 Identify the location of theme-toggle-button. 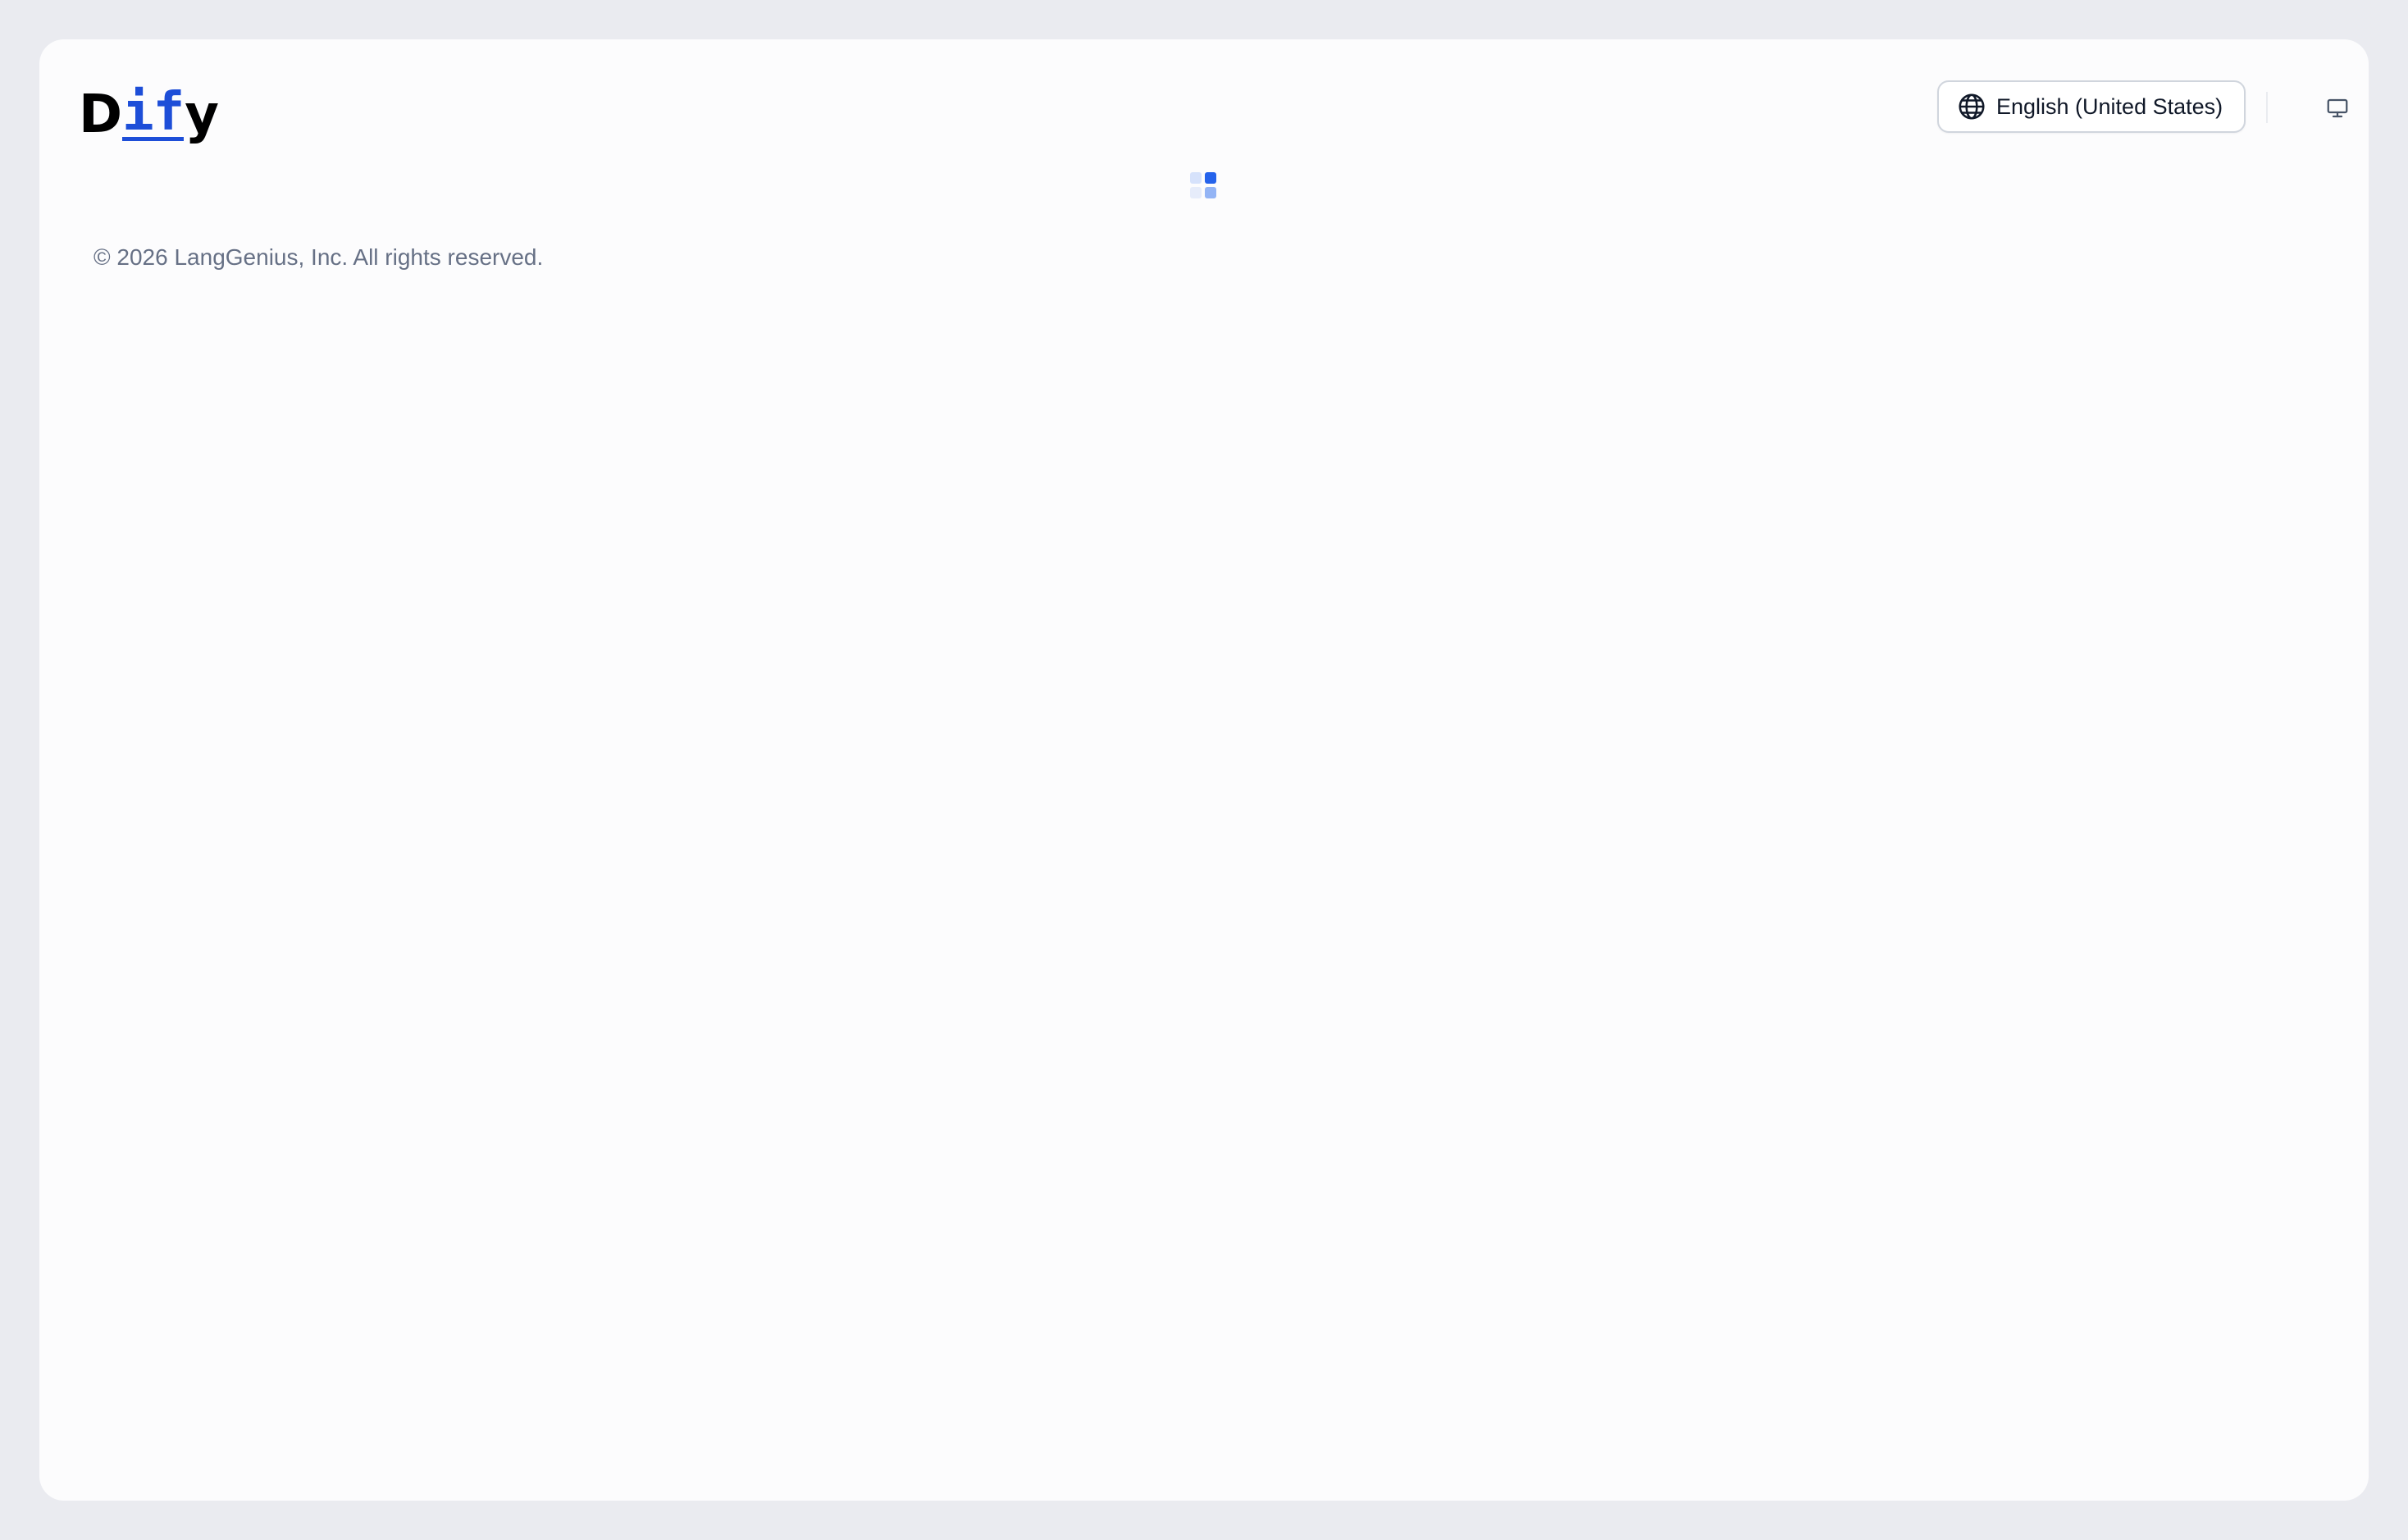
(2337, 108).